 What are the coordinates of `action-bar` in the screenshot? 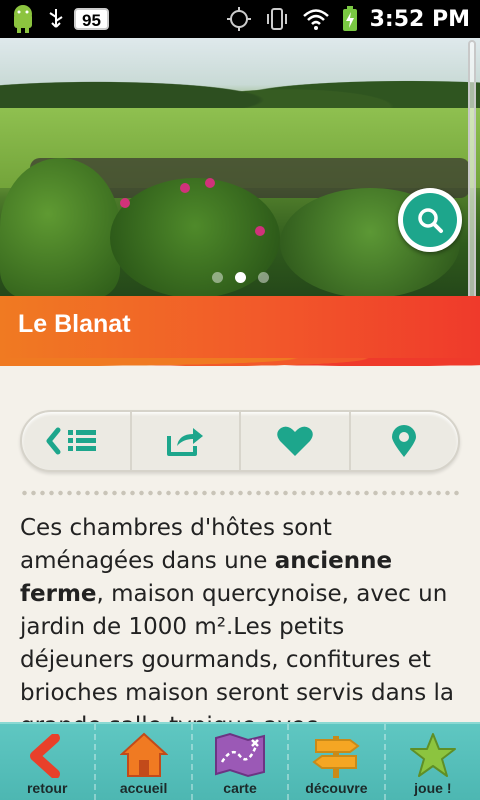 It's located at (240, 441).